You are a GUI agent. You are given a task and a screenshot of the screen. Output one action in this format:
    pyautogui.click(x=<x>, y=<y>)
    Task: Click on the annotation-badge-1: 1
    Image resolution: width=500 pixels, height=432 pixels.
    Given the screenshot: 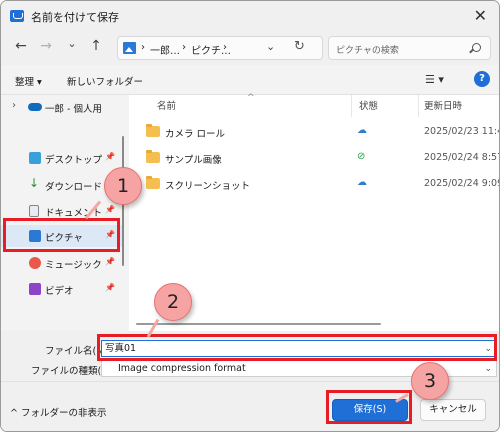 What is the action you would take?
    pyautogui.click(x=123, y=186)
    